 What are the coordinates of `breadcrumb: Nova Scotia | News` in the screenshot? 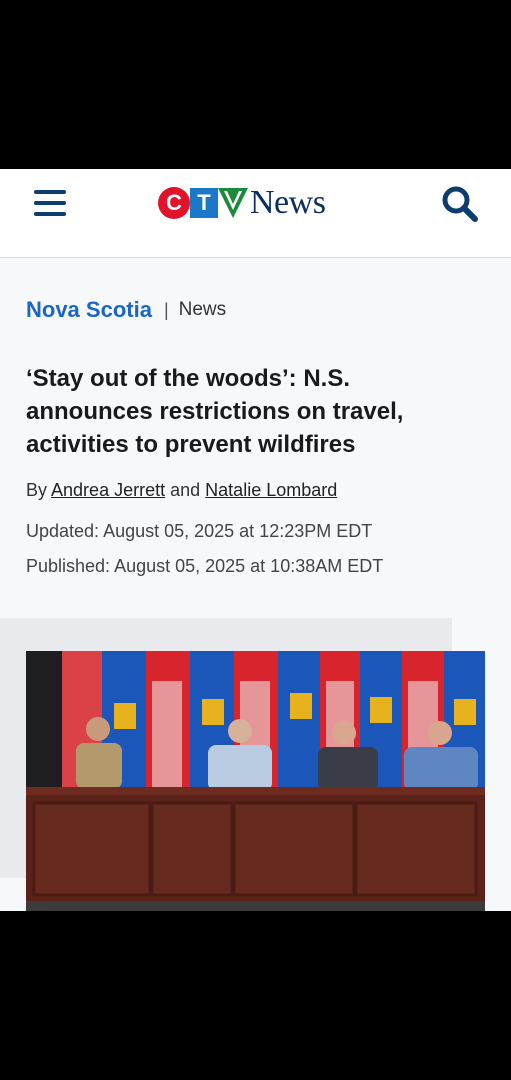 It's located at (126, 310).